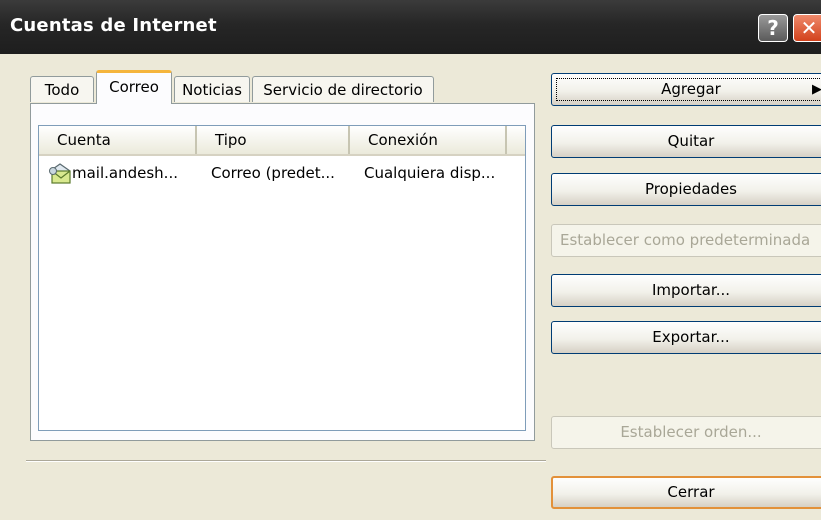 The image size is (821, 520). I want to click on help-icon: ?, so click(773, 28).